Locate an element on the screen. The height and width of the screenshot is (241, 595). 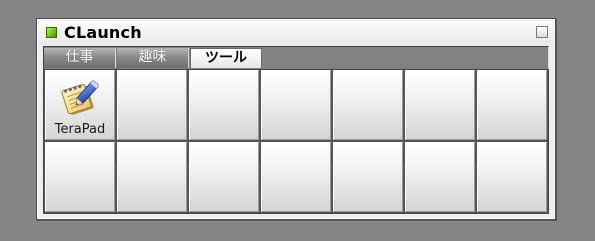
tab-tools: ツール is located at coordinates (226, 58).